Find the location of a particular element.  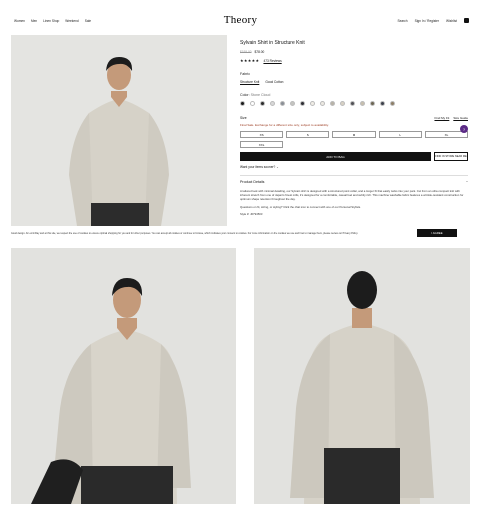

reviews-link: 473 Reviews is located at coordinates (272, 61).